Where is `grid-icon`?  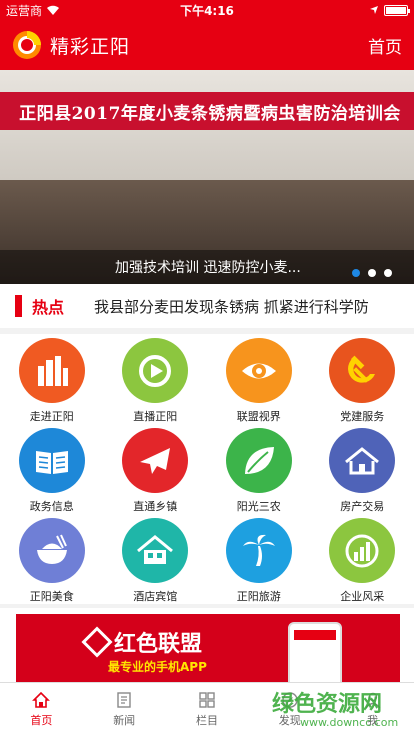 grid-icon is located at coordinates (207, 700).